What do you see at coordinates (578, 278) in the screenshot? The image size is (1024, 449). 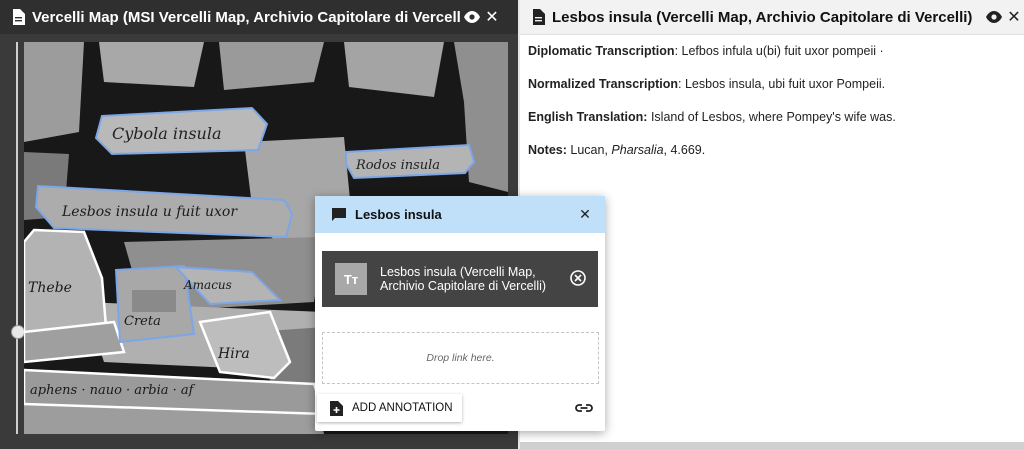 I see `remove-link-icon` at bounding box center [578, 278].